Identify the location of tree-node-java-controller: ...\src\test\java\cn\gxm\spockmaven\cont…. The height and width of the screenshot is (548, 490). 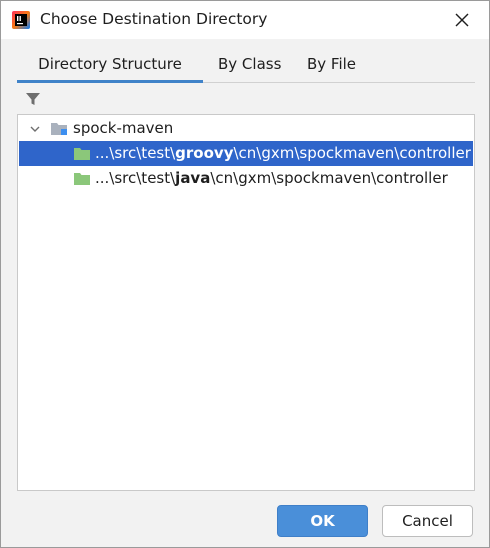
(246, 178).